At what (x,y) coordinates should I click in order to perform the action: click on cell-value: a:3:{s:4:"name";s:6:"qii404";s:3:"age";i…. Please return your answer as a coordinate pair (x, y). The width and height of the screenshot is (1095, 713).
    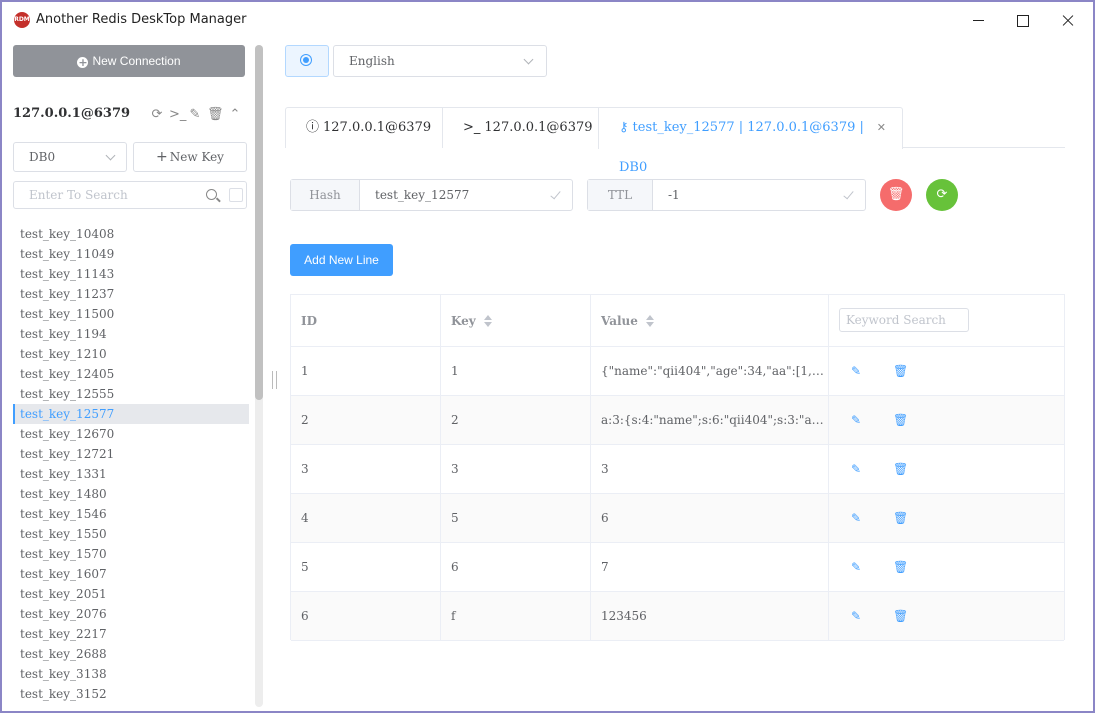
    Looking at the image, I should click on (710, 420).